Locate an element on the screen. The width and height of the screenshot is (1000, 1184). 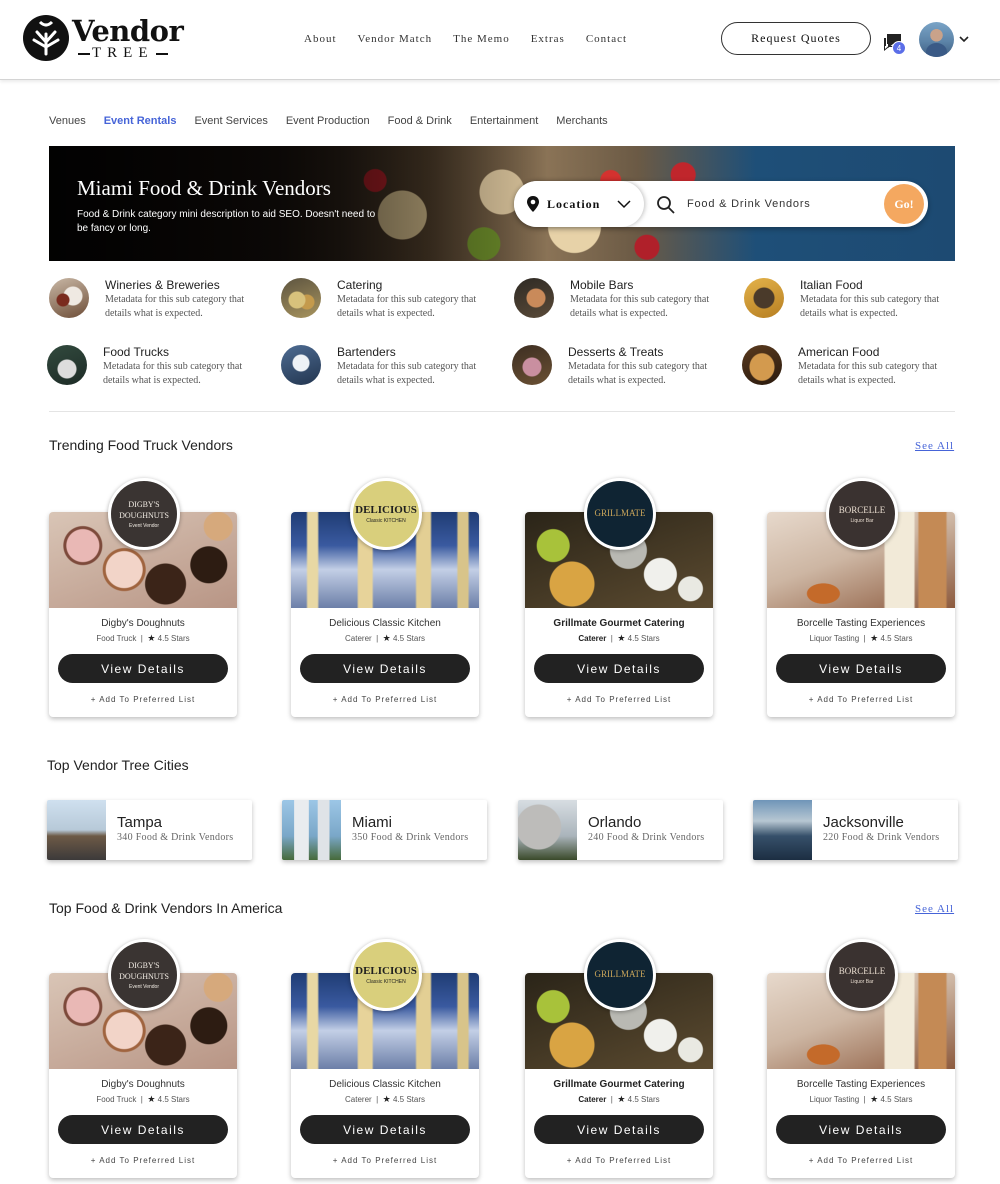
top-america-section-title: Top Food & Drink Vendors In America is located at coordinates (166, 908).